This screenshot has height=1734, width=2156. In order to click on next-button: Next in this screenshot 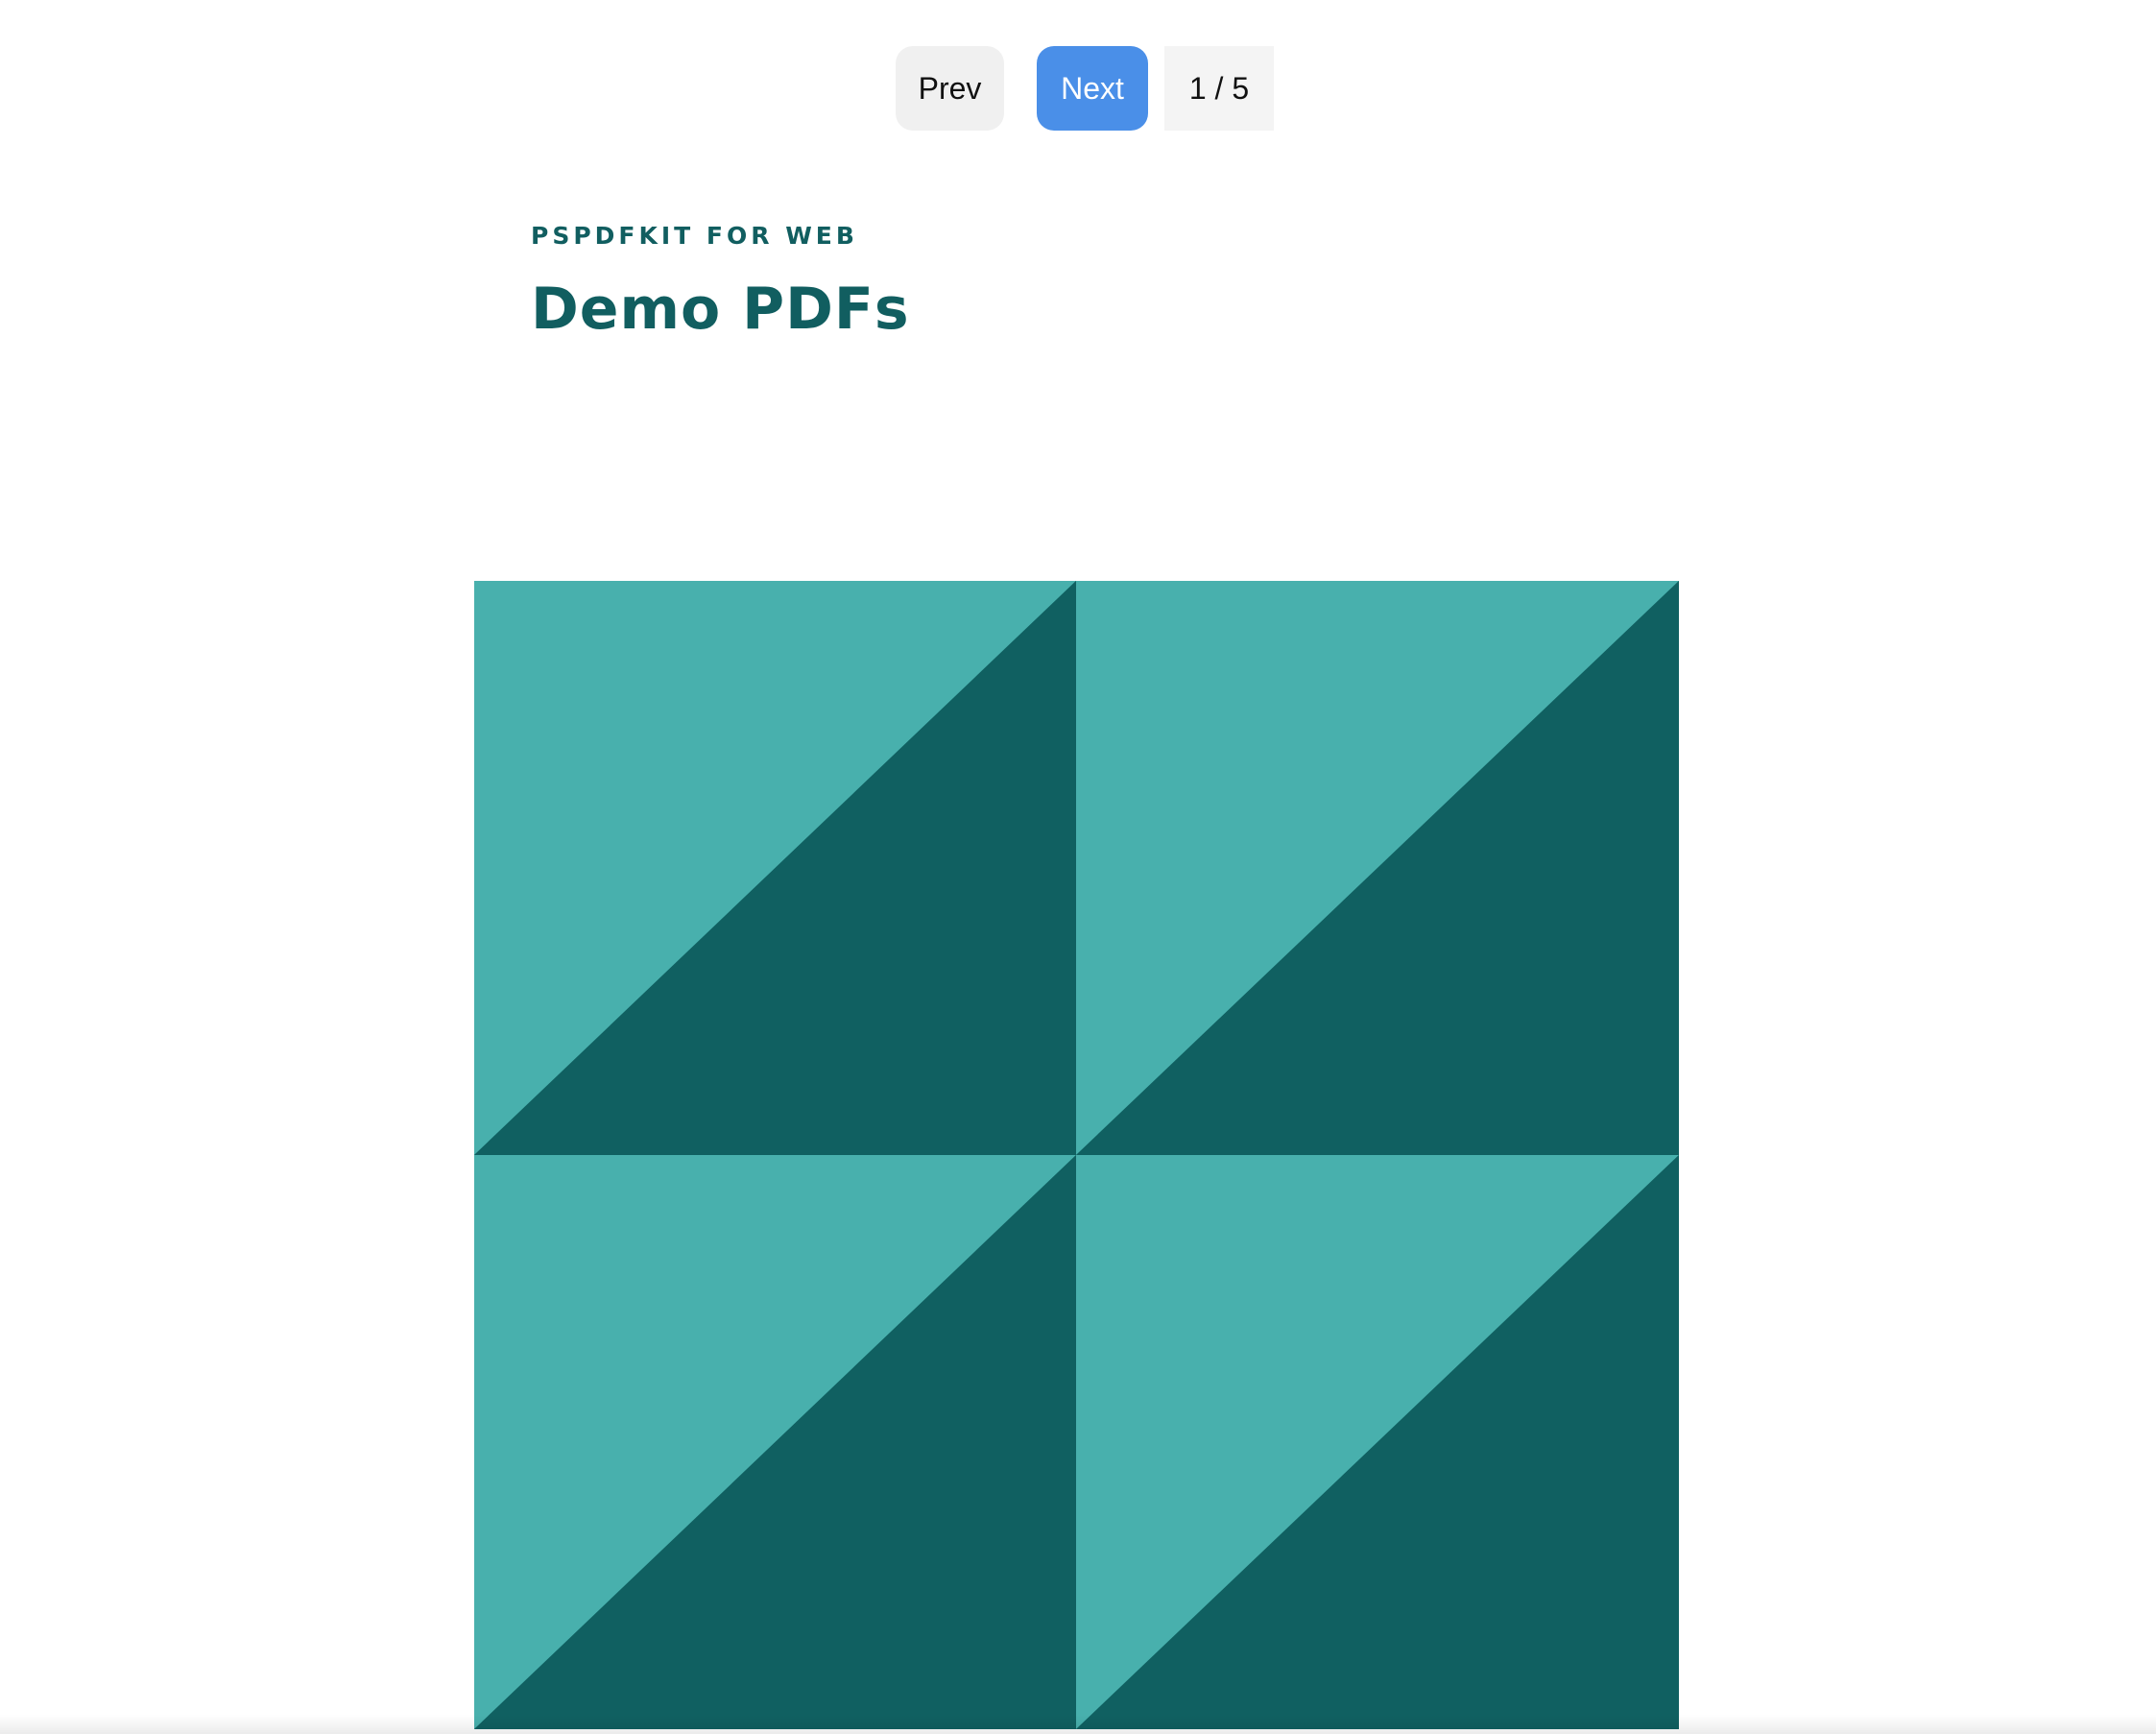, I will do `click(1092, 88)`.